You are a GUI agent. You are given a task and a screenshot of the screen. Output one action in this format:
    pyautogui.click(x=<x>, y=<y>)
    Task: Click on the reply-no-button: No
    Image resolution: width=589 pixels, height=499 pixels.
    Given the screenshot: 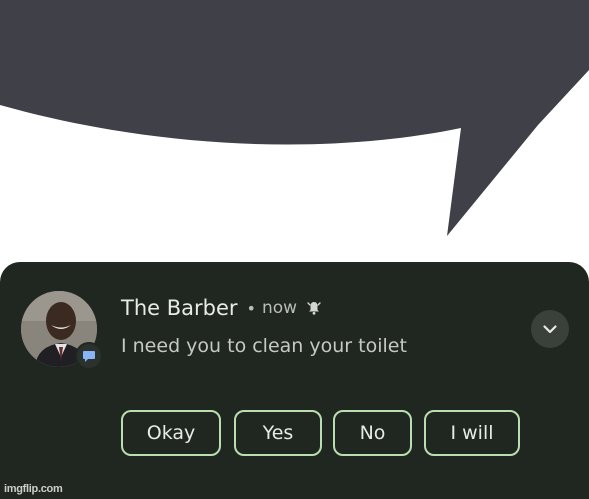 What is the action you would take?
    pyautogui.click(x=372, y=433)
    